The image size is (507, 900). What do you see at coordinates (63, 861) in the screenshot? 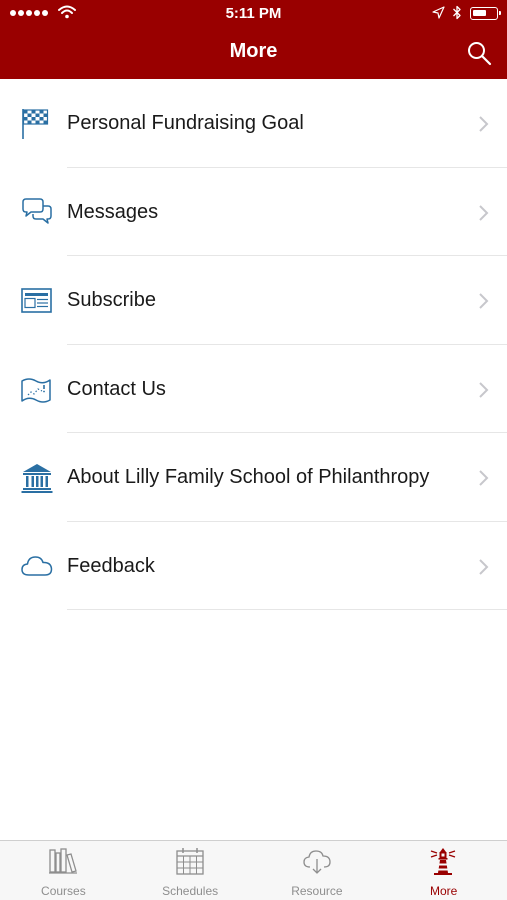
I see `books-icon` at bounding box center [63, 861].